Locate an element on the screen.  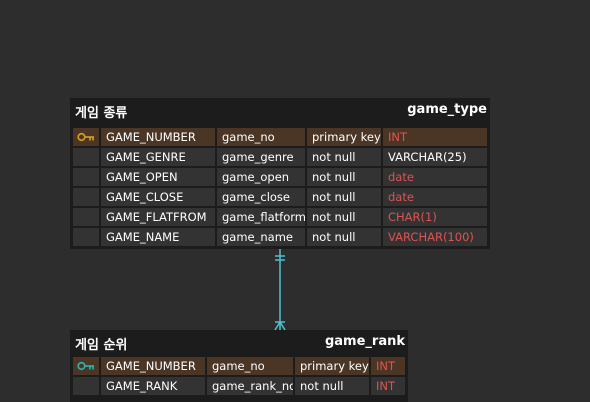
entity-header: 게임 순위 game_rank is located at coordinates (239, 343).